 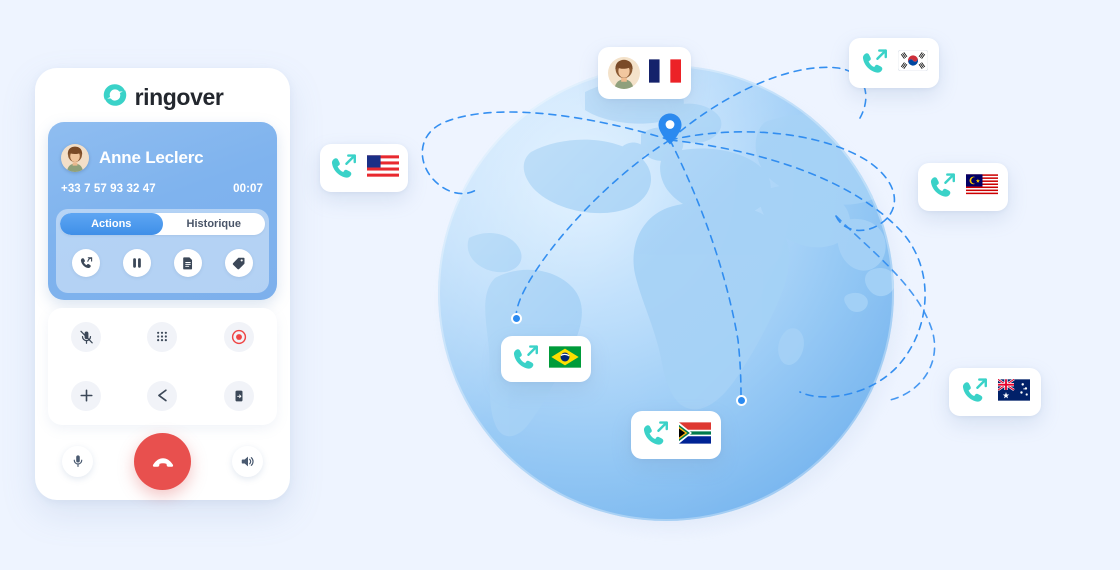 What do you see at coordinates (115, 97) in the screenshot?
I see `ringover-ring-icon` at bounding box center [115, 97].